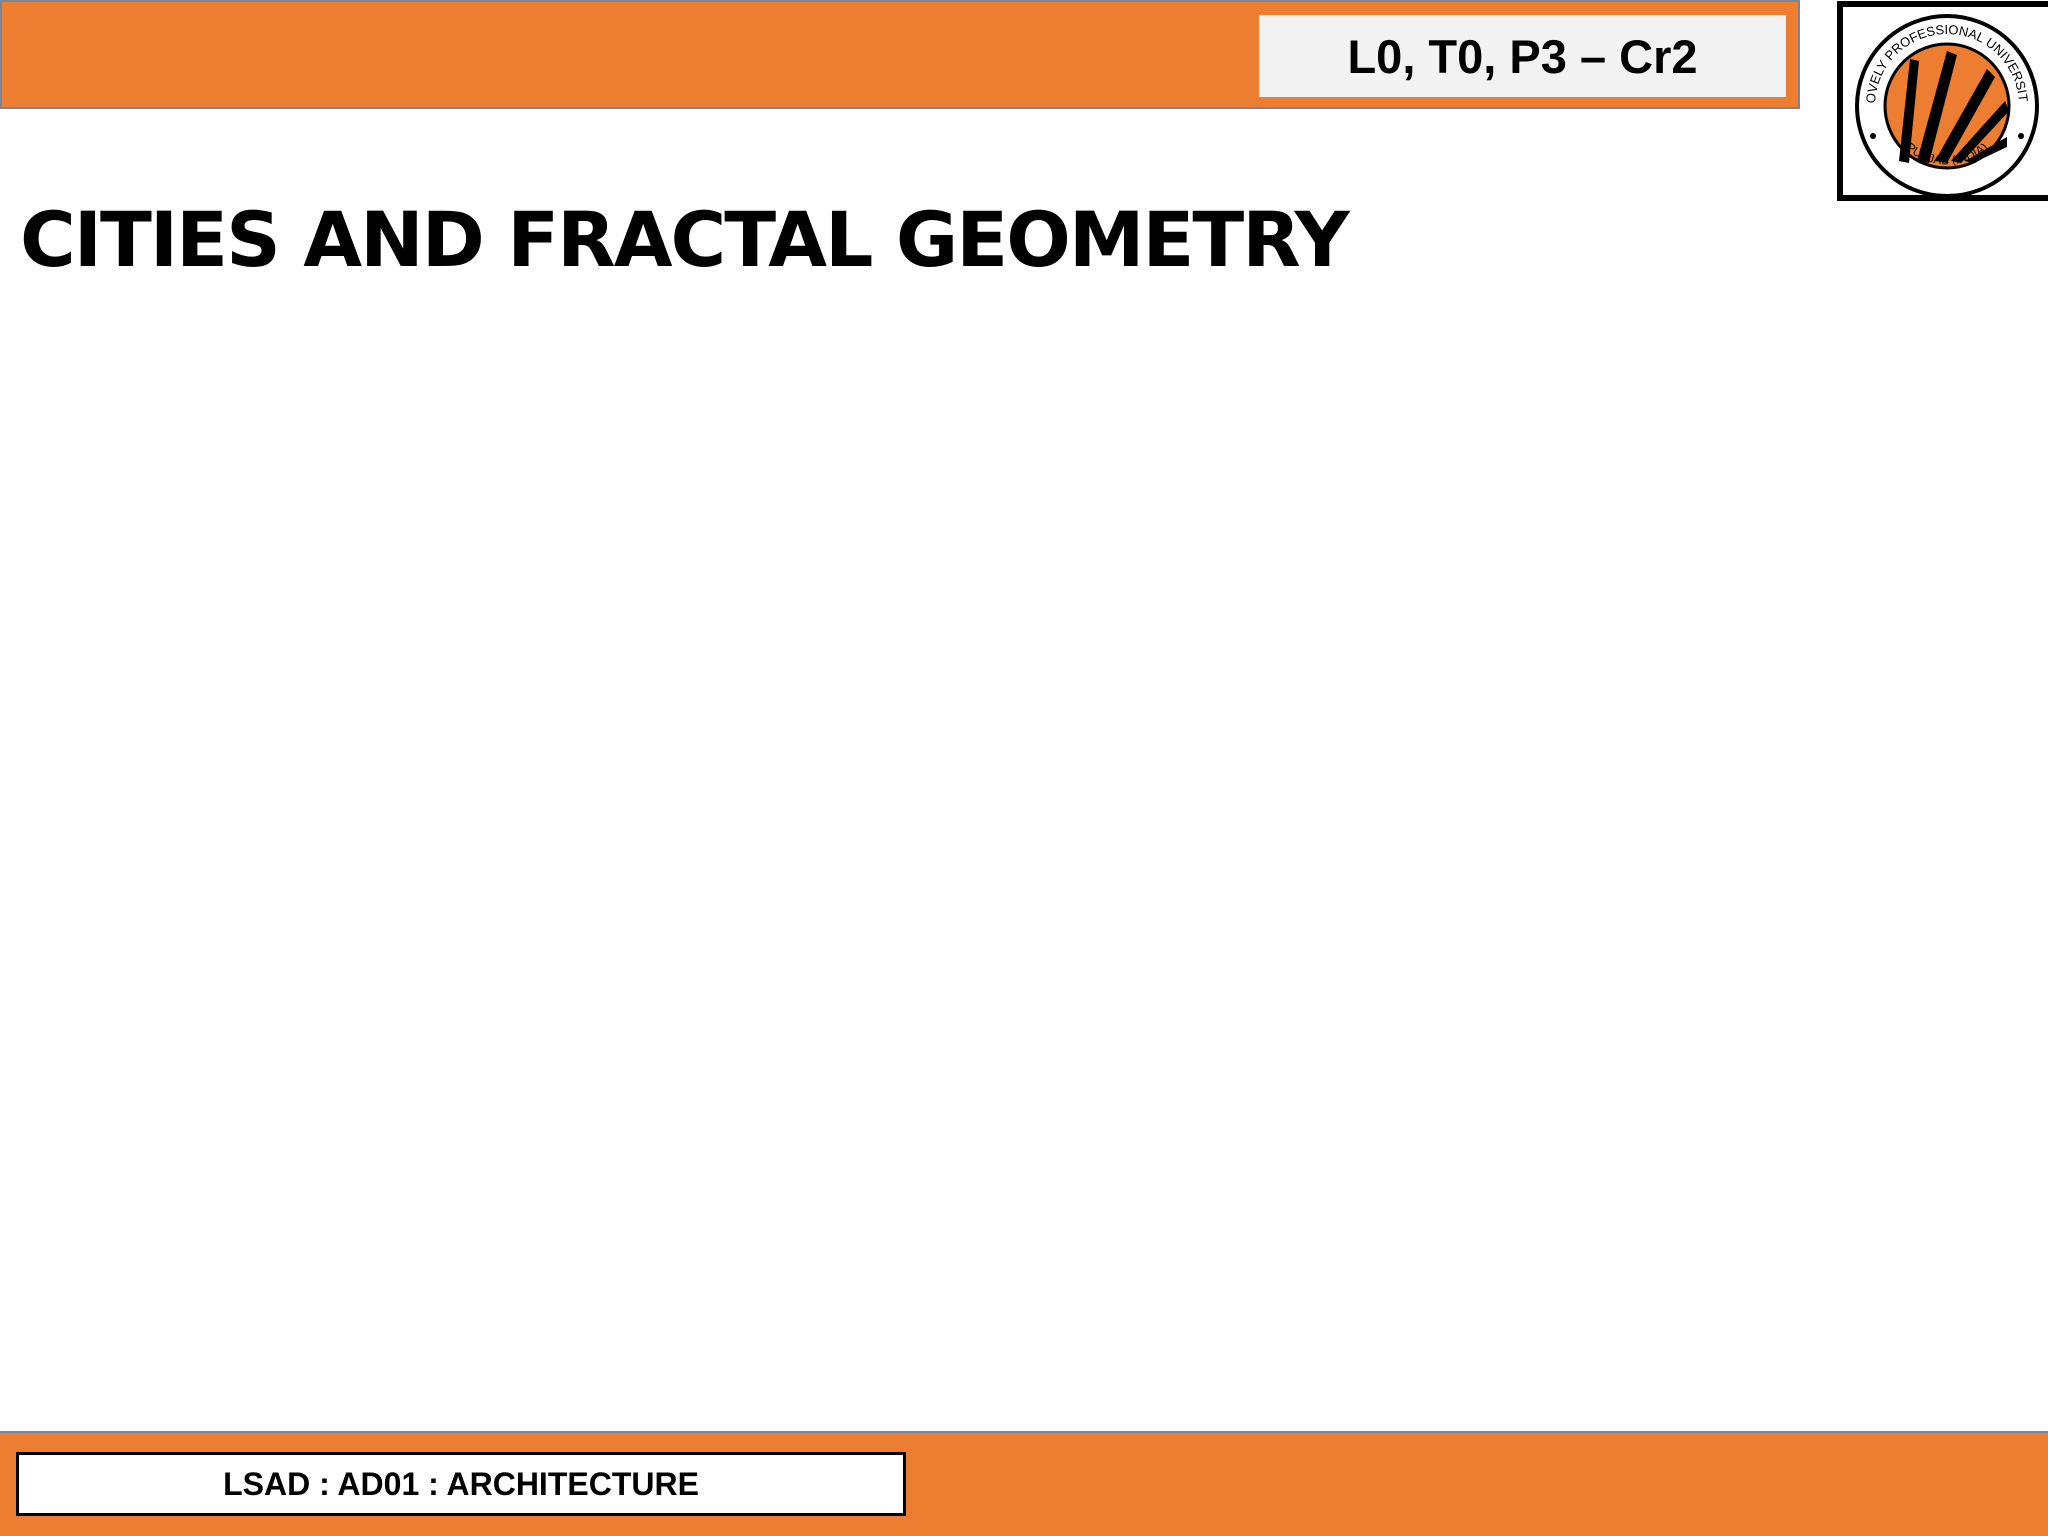  Describe the element at coordinates (1522, 56) in the screenshot. I see `credits-label: L0, T0, P3 – Cr2` at that location.